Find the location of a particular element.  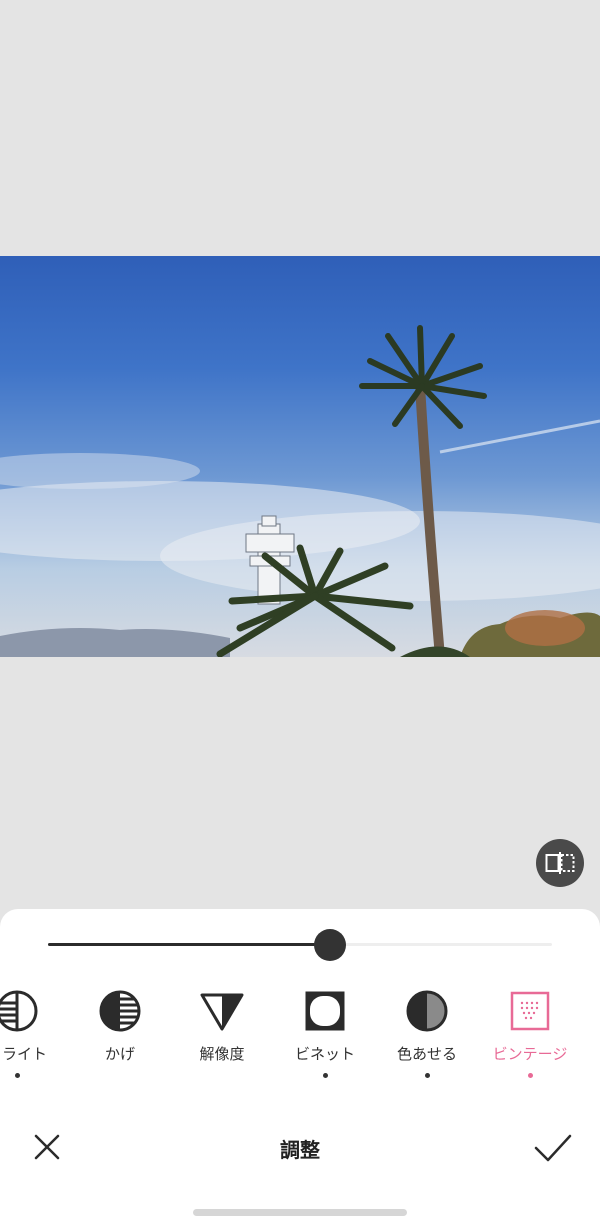

sharpness-icon is located at coordinates (222, 1012).